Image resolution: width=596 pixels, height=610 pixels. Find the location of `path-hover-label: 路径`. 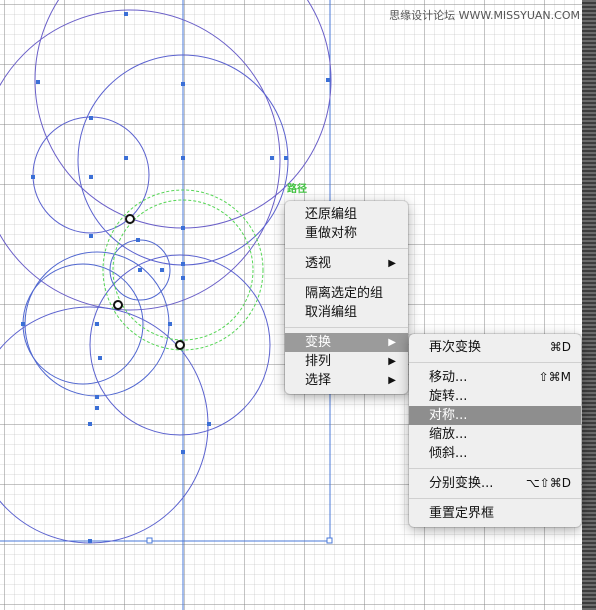

path-hover-label: 路径 is located at coordinates (297, 189).